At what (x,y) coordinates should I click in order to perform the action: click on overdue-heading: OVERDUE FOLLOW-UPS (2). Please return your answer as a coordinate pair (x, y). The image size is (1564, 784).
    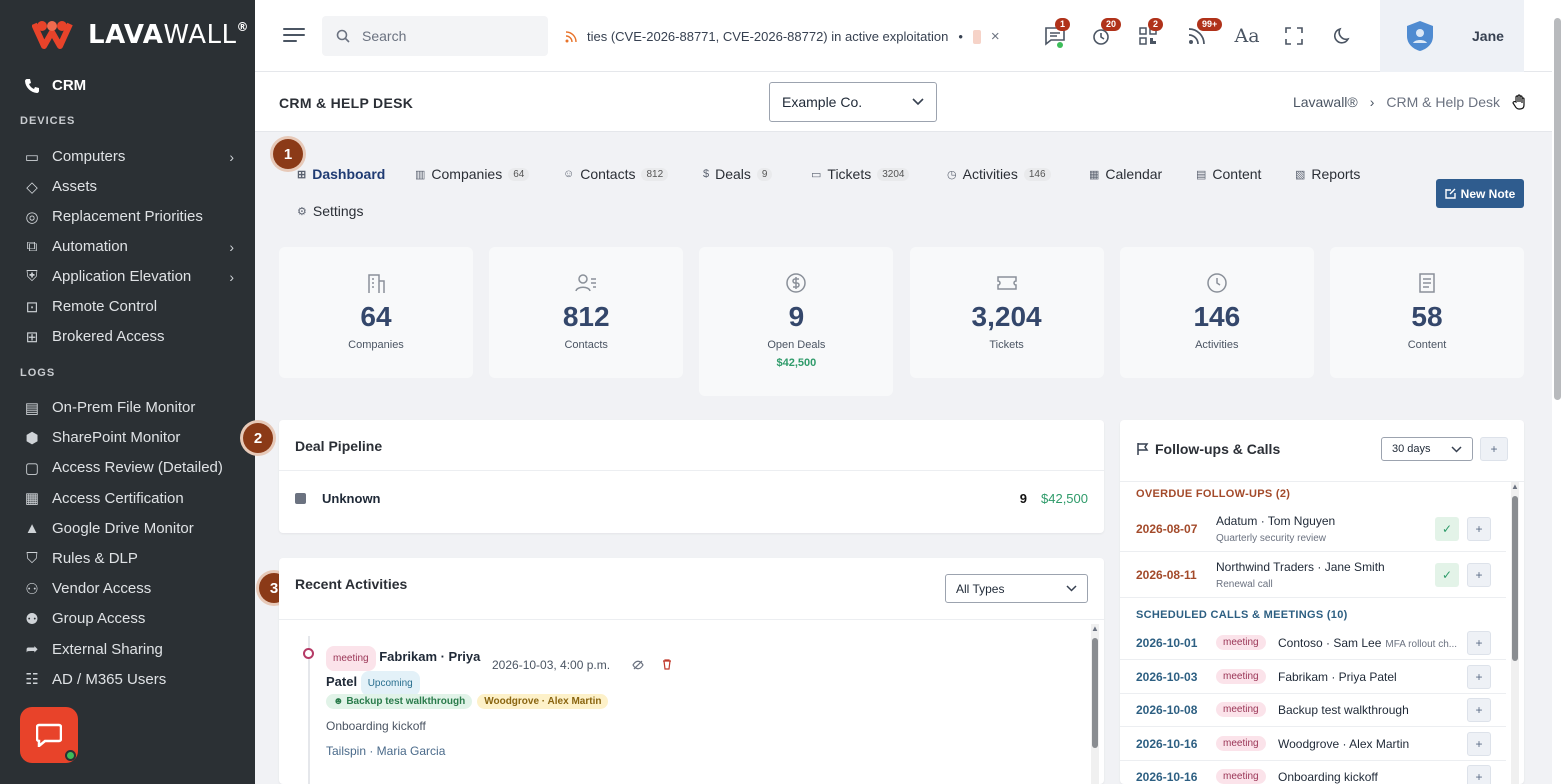
    Looking at the image, I should click on (1213, 494).